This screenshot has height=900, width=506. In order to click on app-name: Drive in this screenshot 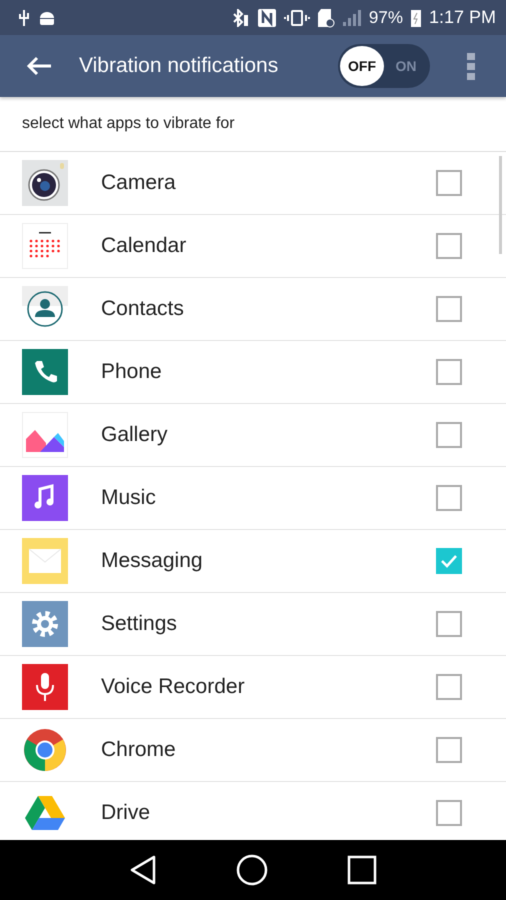, I will do `click(126, 813)`.